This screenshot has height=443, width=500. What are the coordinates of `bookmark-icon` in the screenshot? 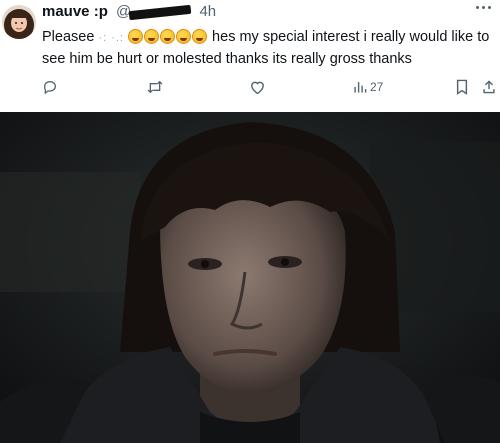 It's located at (462, 87).